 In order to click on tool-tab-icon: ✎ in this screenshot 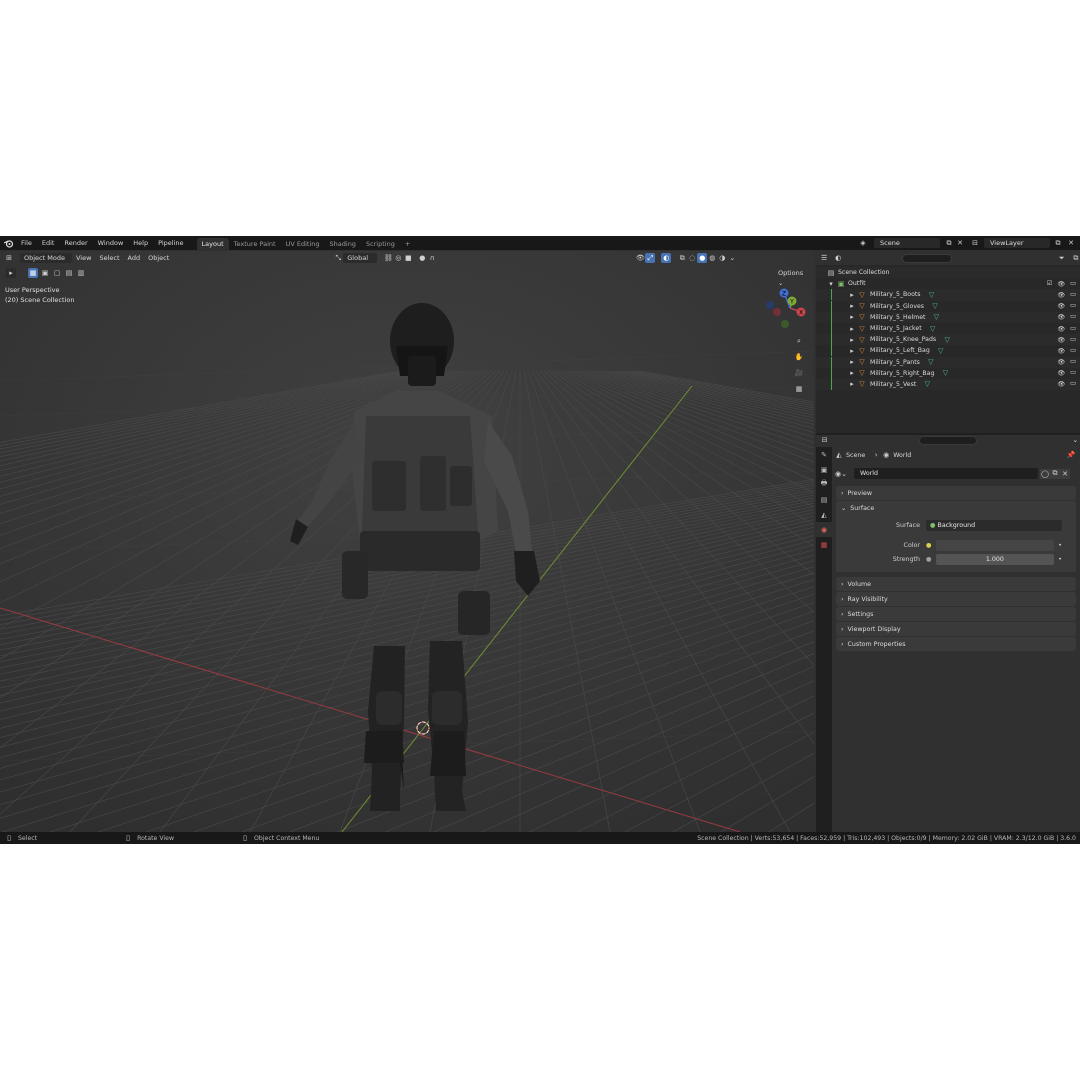, I will do `click(824, 454)`.